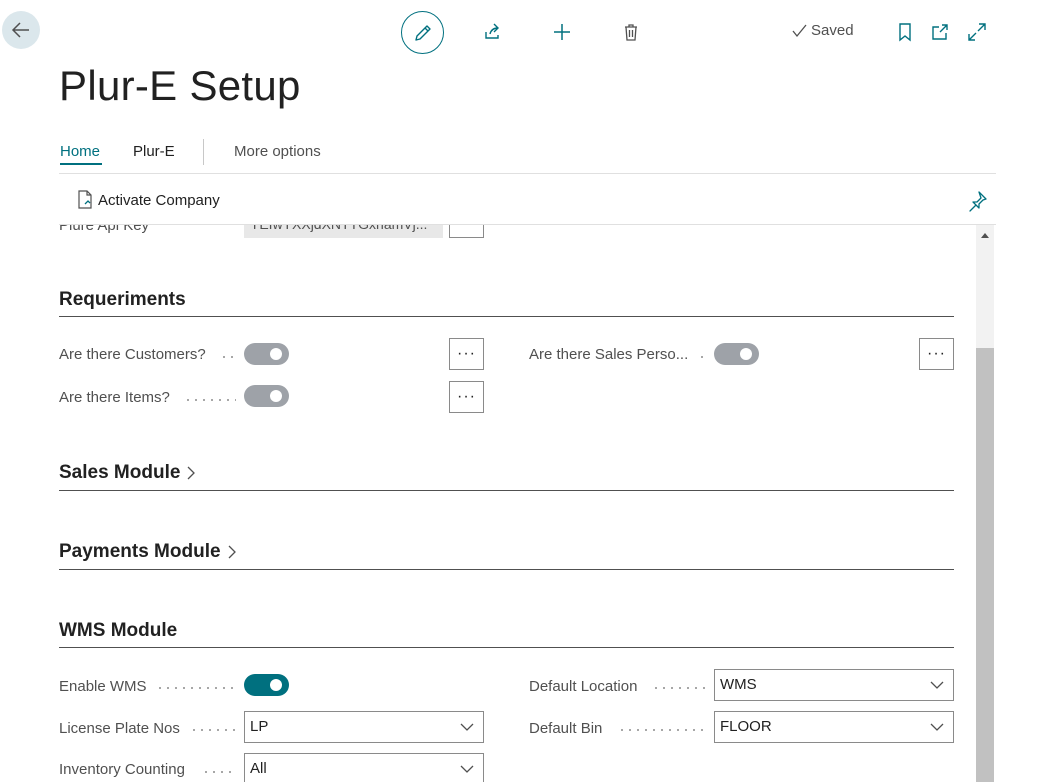  Describe the element at coordinates (527, 173) in the screenshot. I see `tabs-divider` at that location.